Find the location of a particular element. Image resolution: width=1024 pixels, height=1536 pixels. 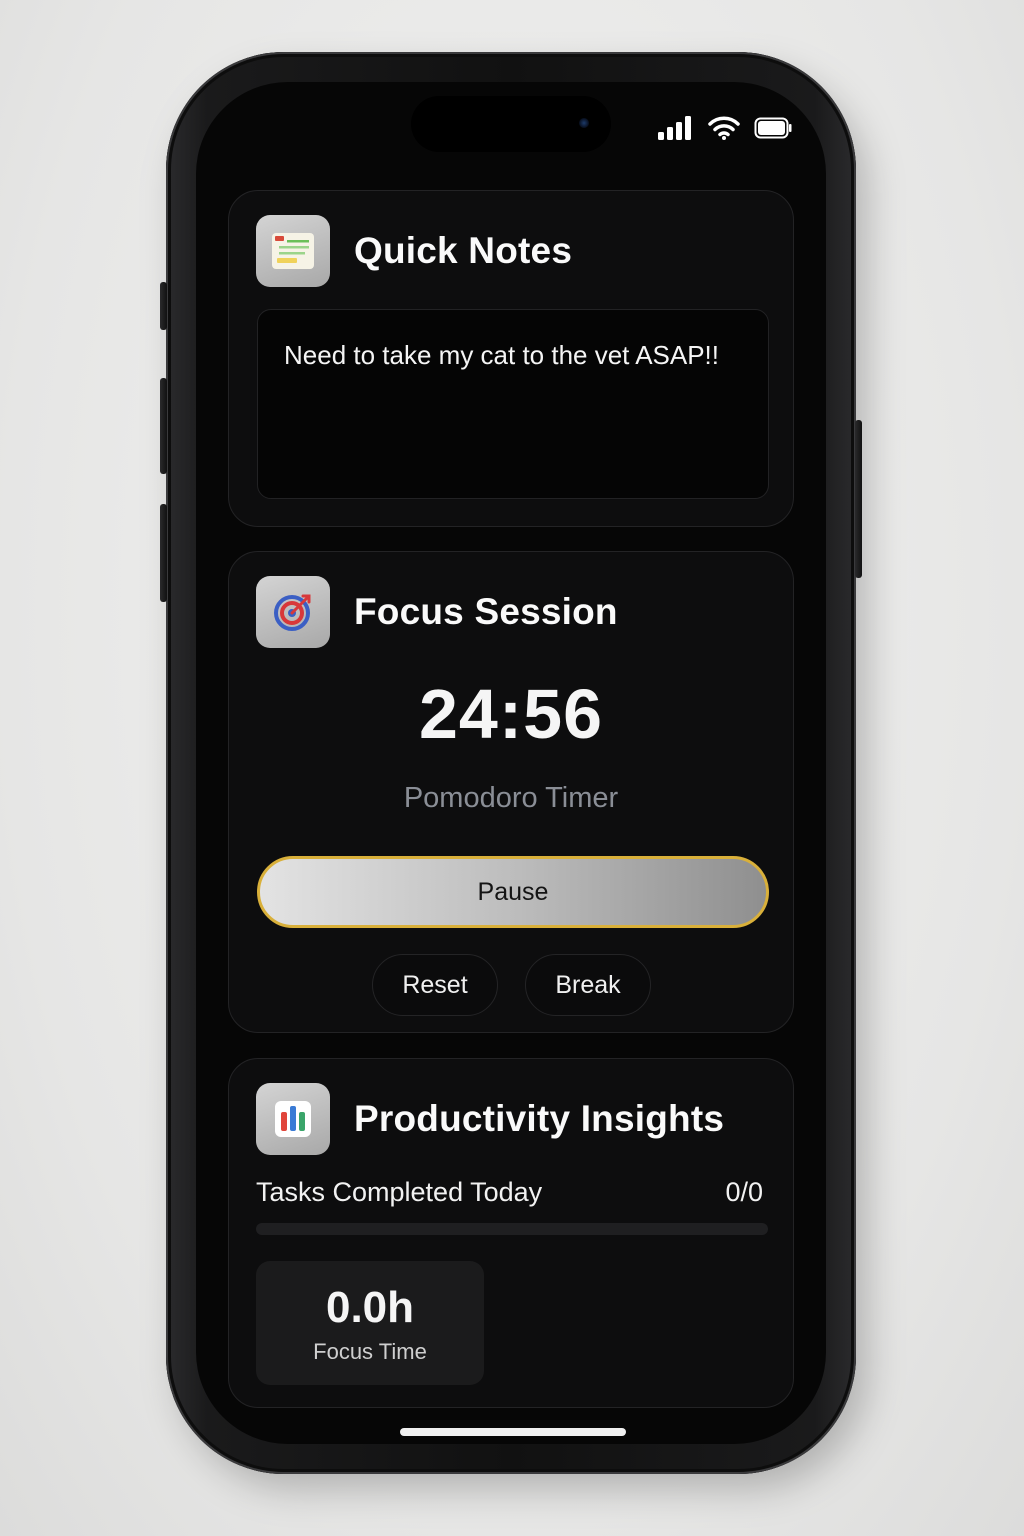

bar-chart-icon is located at coordinates (293, 1119).